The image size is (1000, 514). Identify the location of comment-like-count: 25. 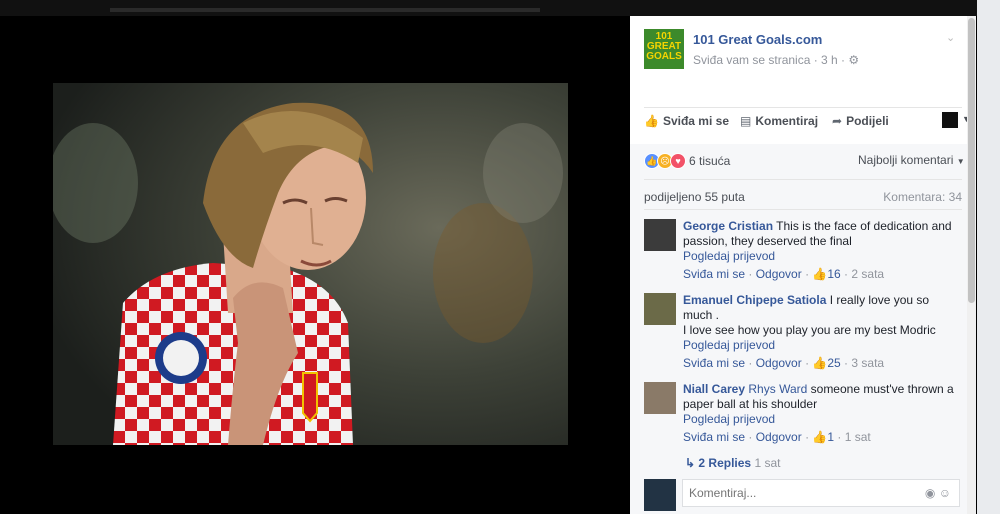
(833, 363).